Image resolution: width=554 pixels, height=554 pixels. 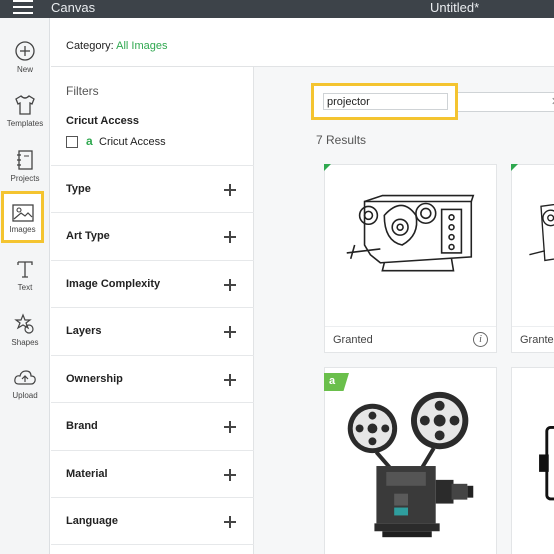 What do you see at coordinates (24, 323) in the screenshot?
I see `shapes-icon` at bounding box center [24, 323].